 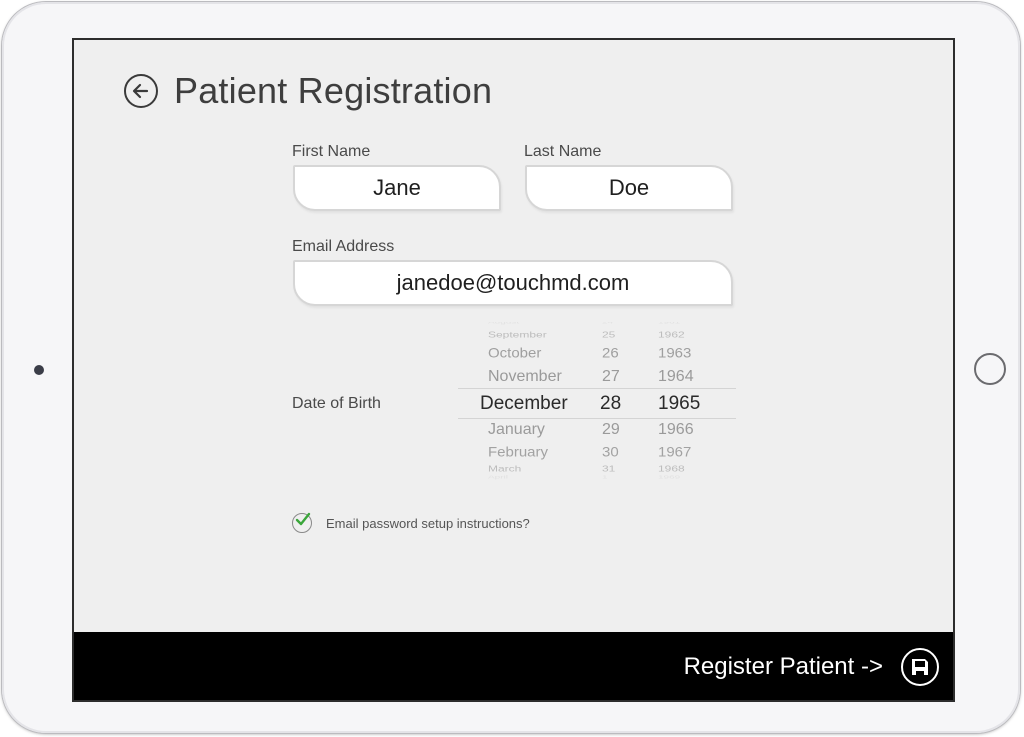 I want to click on picker-year: 1966, so click(x=676, y=429).